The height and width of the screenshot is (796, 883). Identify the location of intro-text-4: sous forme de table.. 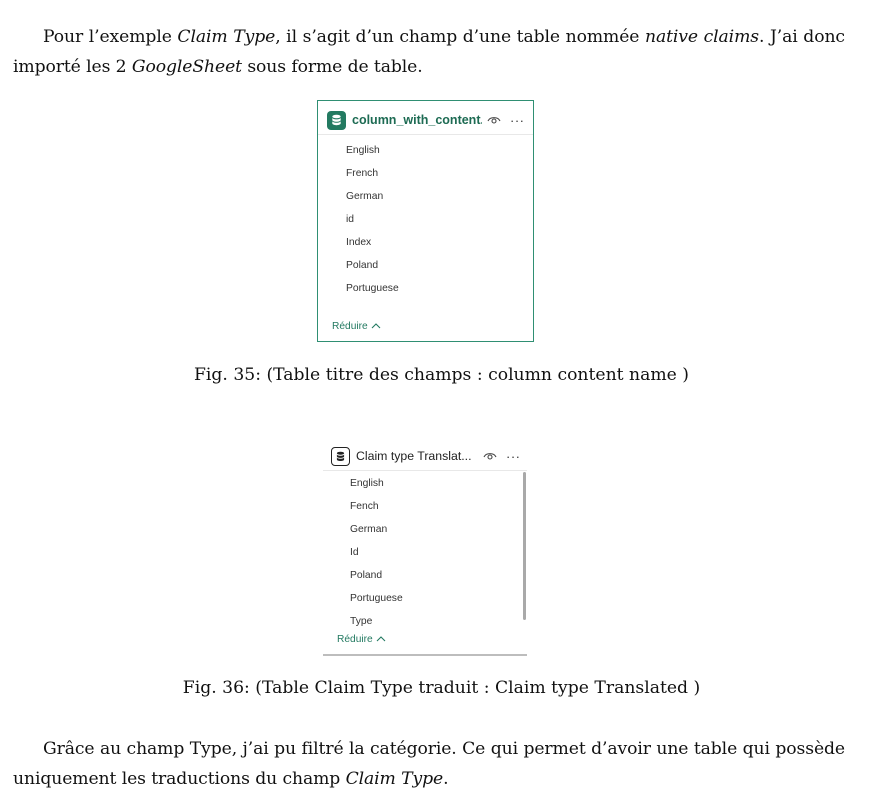
(332, 67).